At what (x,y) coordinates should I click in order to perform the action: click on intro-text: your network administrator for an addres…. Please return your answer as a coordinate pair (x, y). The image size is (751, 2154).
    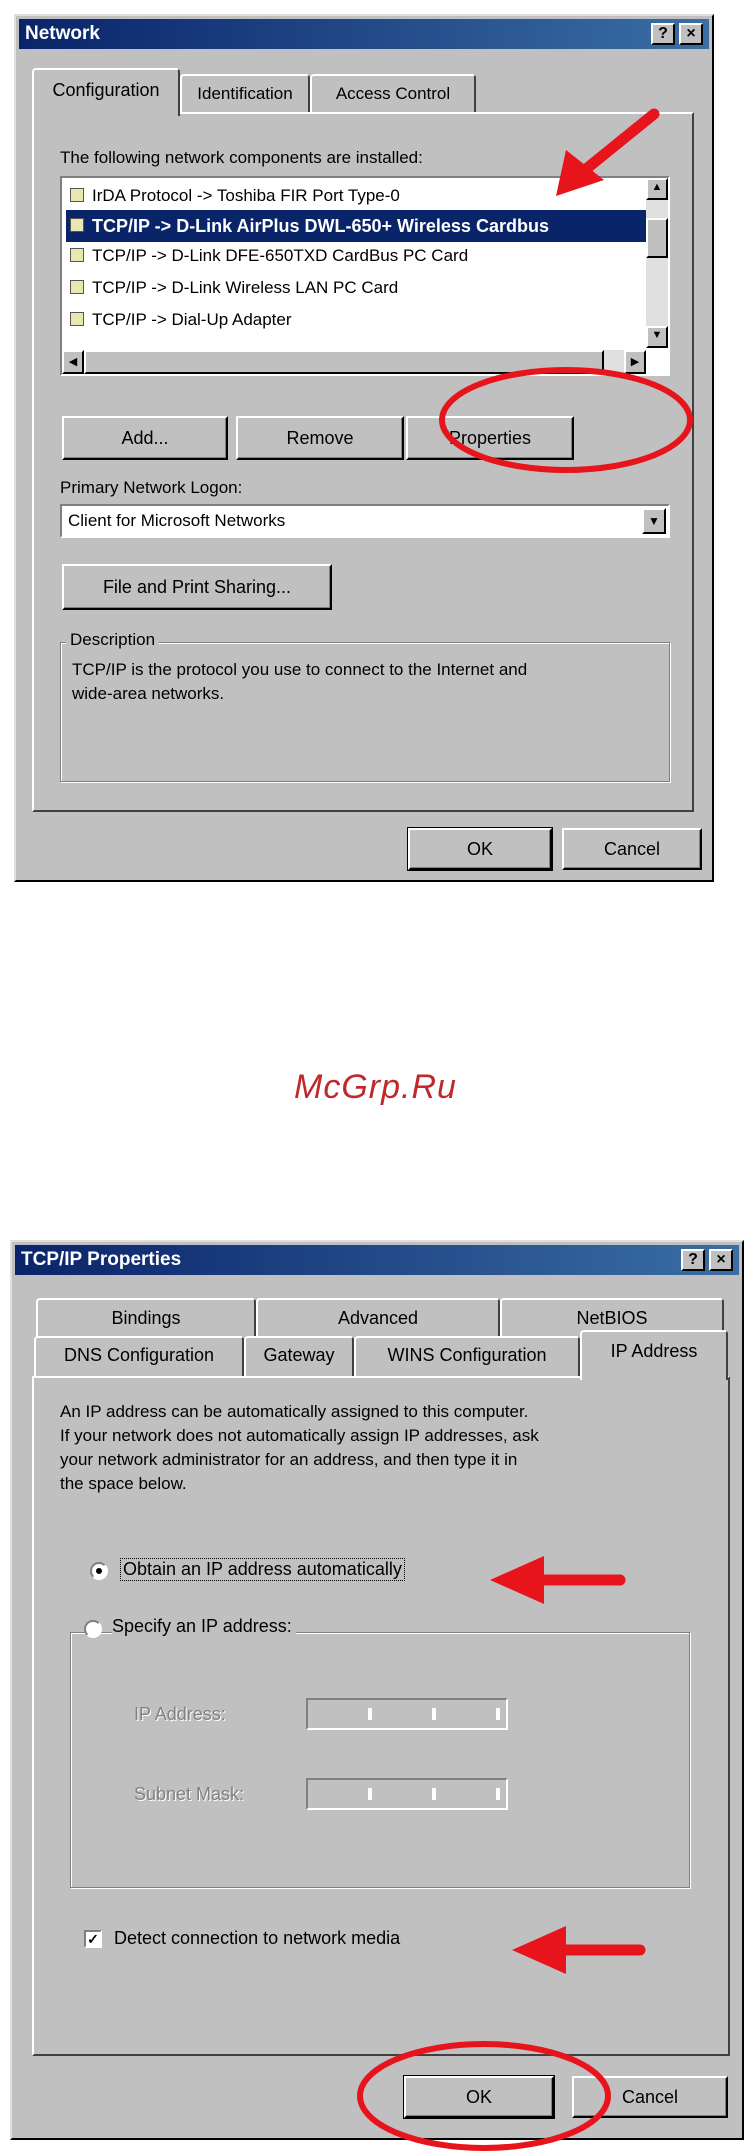
    Looking at the image, I should click on (289, 1459).